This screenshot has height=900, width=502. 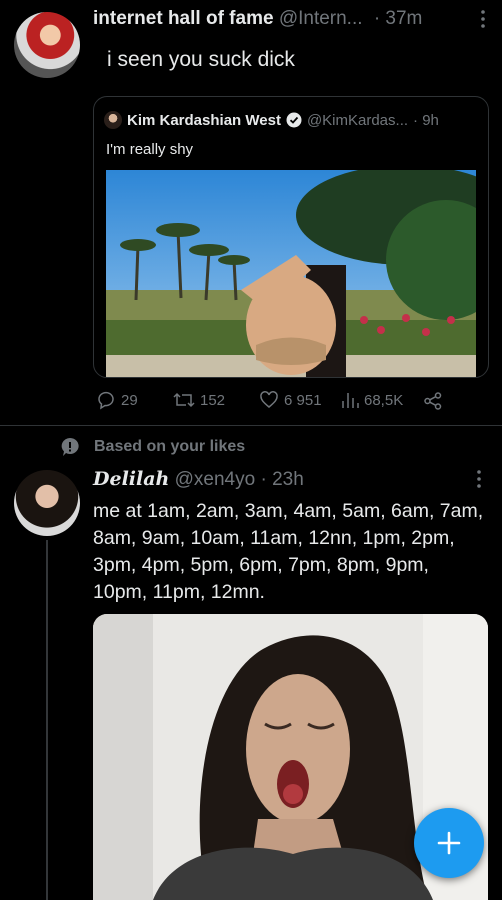 I want to click on quoted-tweet-text: I'm really shy, so click(x=150, y=149).